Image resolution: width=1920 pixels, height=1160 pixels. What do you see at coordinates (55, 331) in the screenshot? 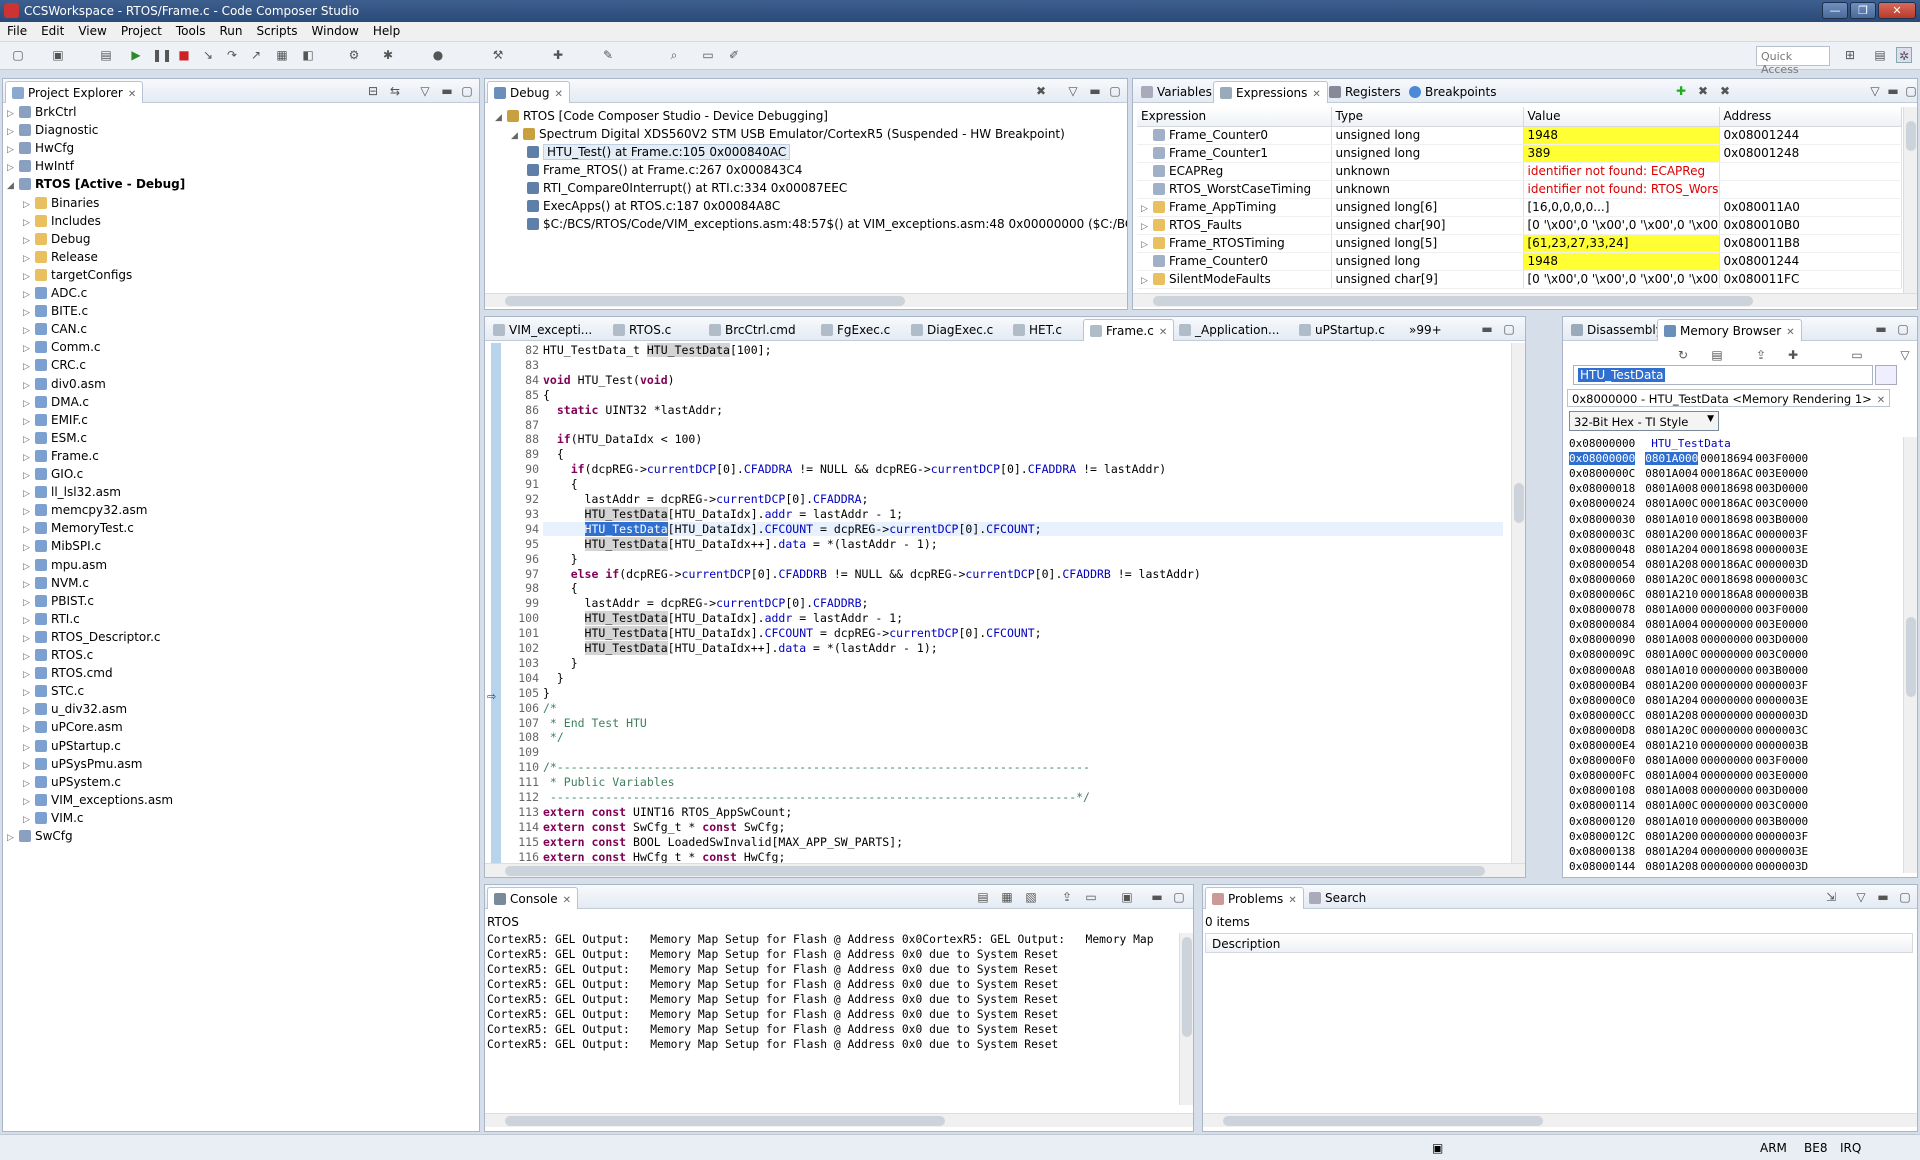
I see `tree-item: ▷ CAN.c` at bounding box center [55, 331].